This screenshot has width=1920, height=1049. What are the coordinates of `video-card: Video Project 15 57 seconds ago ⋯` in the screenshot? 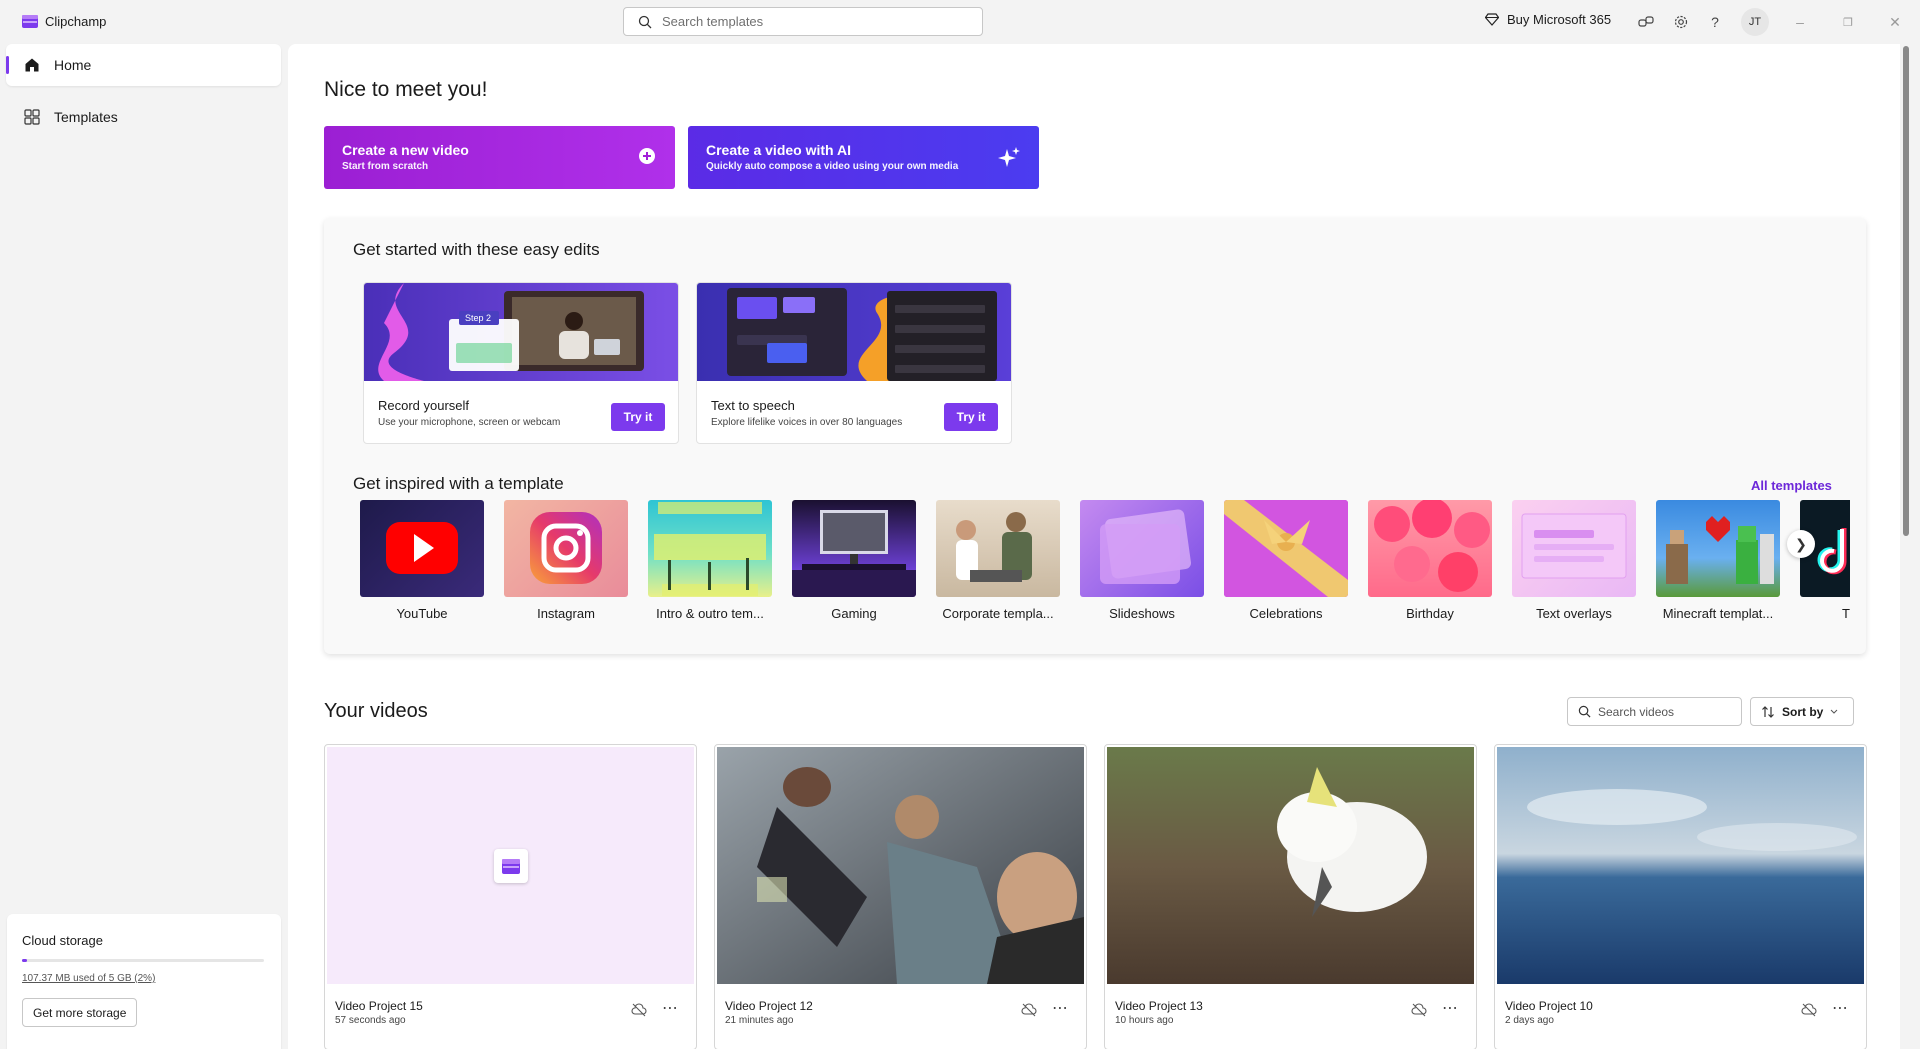 It's located at (510, 896).